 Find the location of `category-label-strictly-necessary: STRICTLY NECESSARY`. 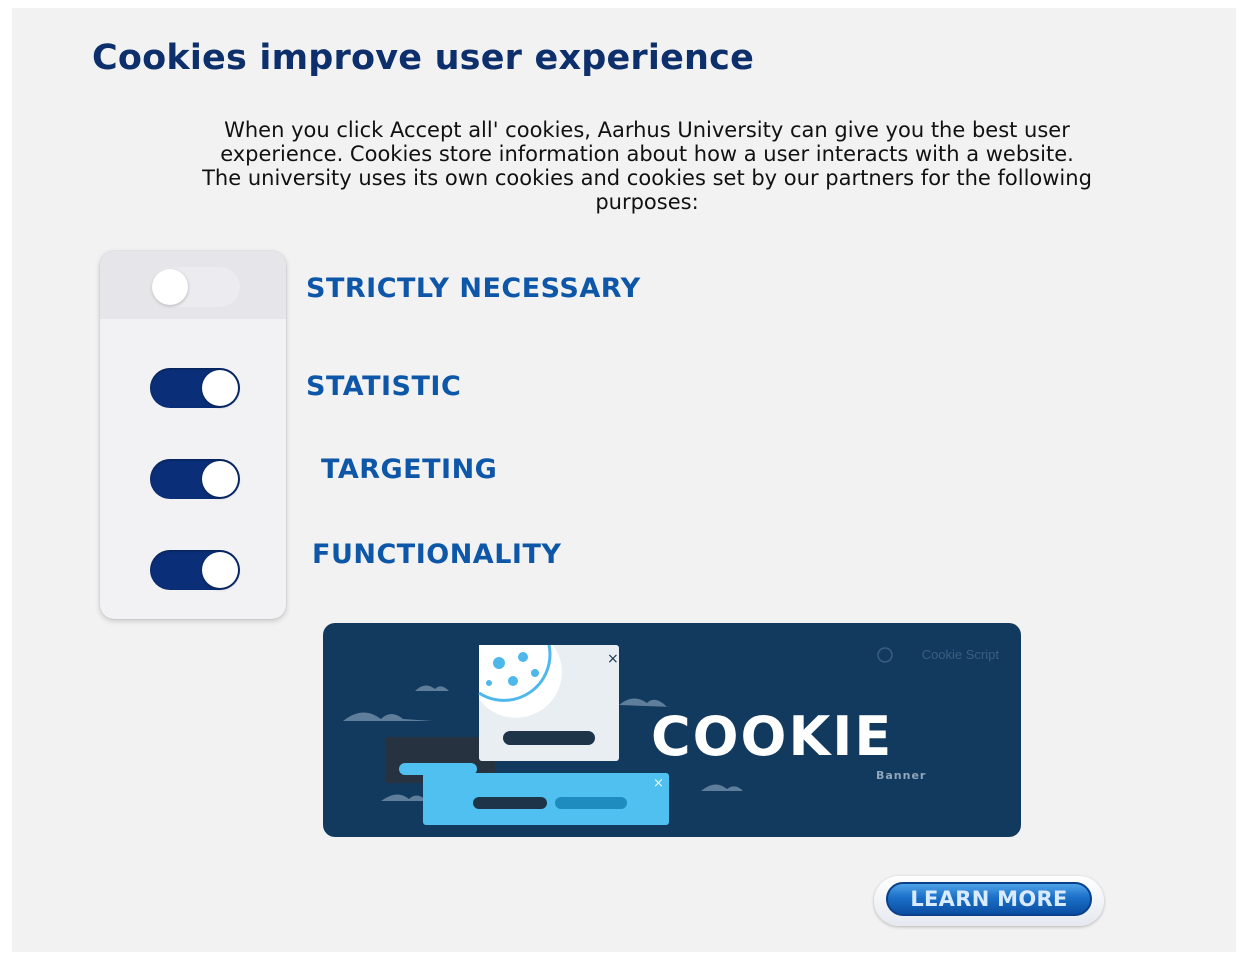

category-label-strictly-necessary: STRICTLY NECESSARY is located at coordinates (473, 288).